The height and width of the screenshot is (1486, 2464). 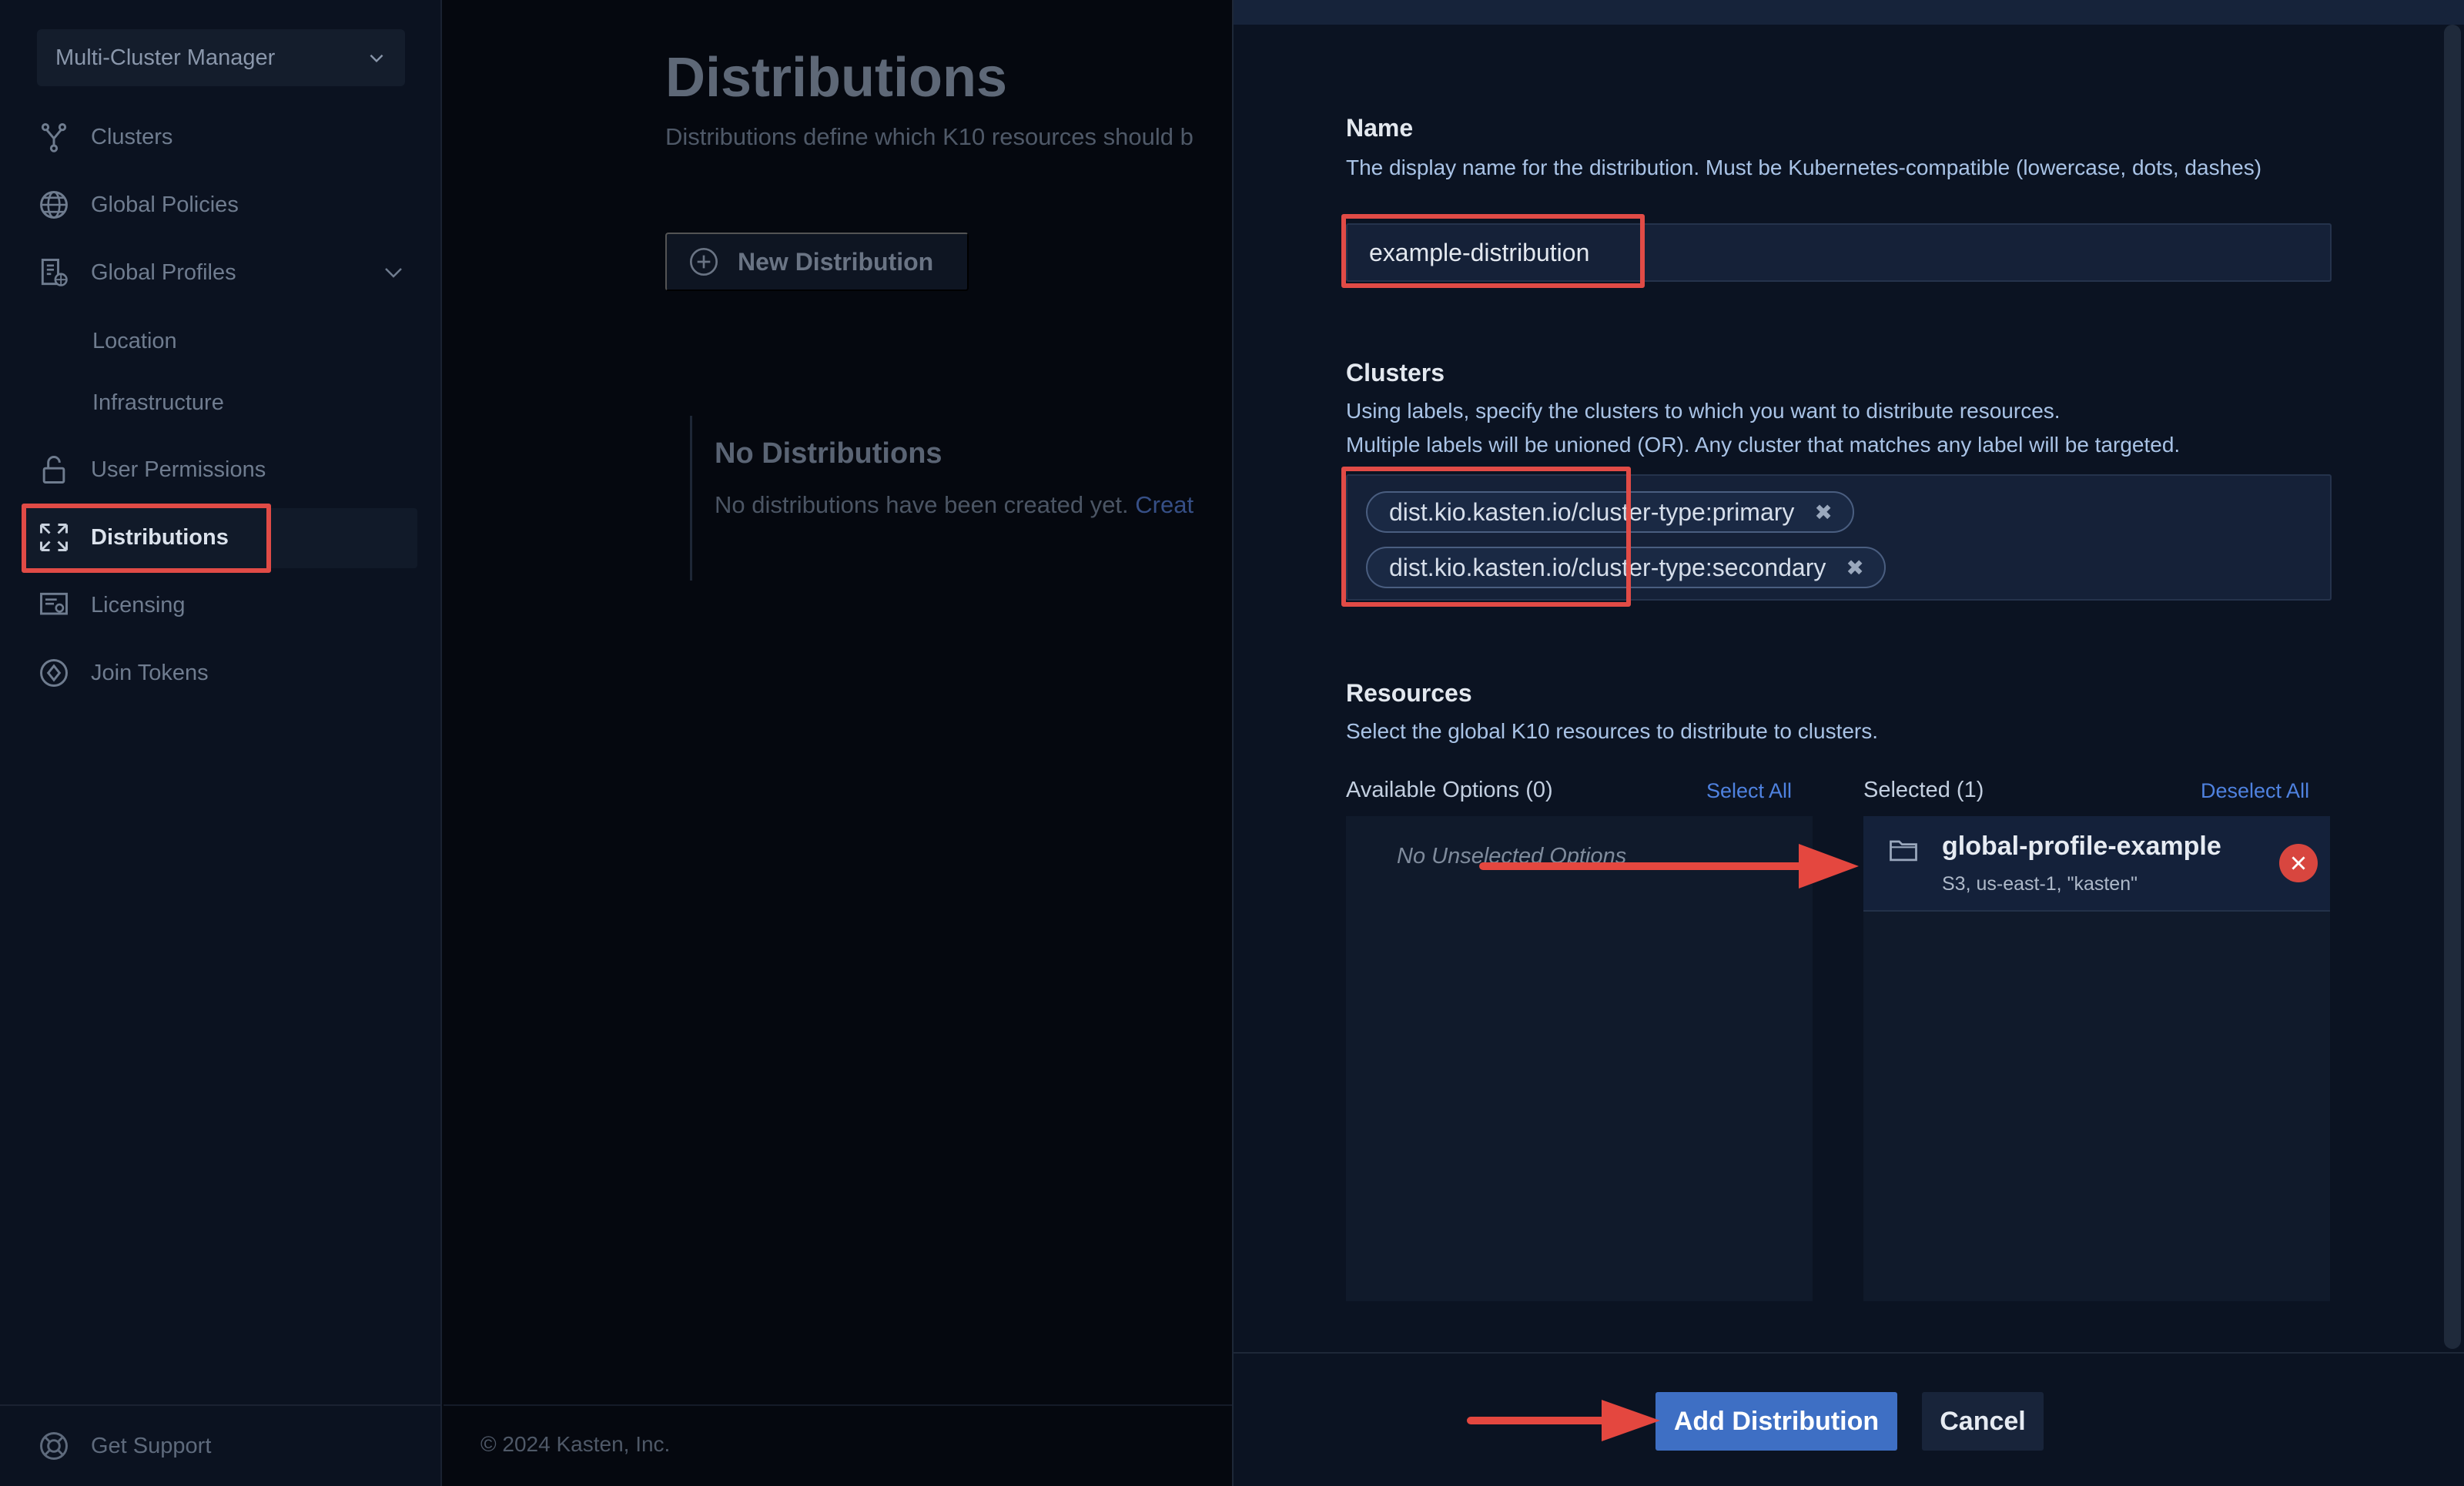 I want to click on available-options-list: No Unselected Options, so click(x=1580, y=1058).